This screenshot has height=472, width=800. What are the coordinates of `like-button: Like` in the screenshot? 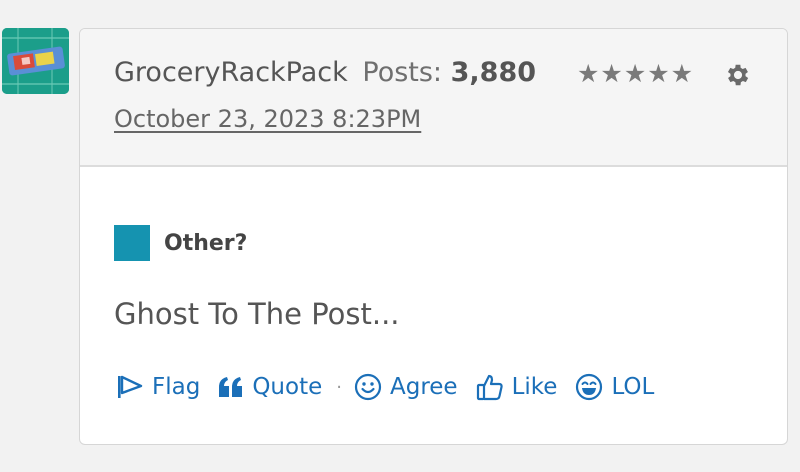 It's located at (517, 387).